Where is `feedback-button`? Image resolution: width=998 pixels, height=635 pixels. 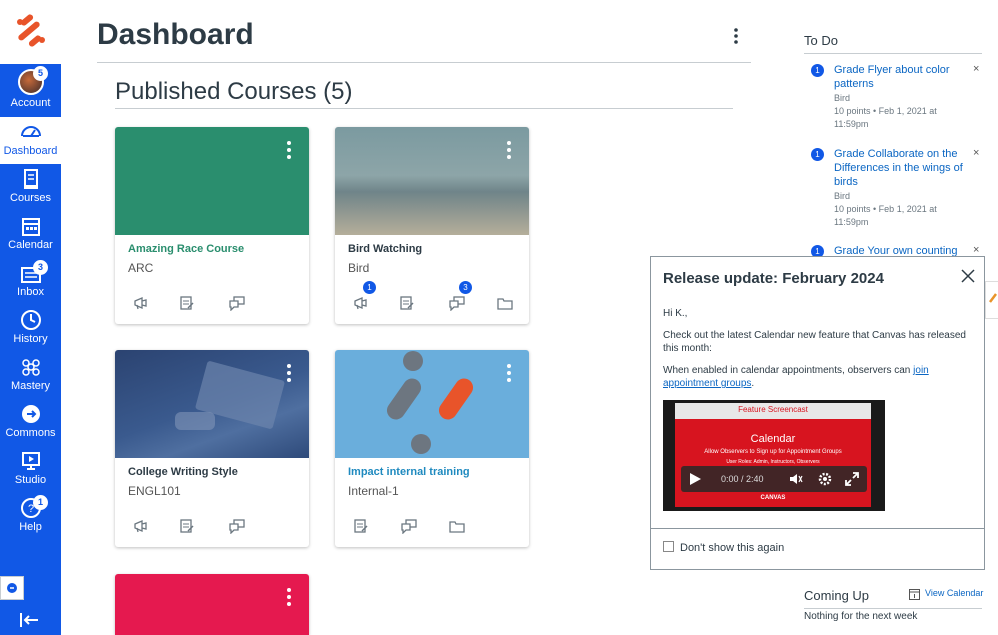 feedback-button is located at coordinates (12, 588).